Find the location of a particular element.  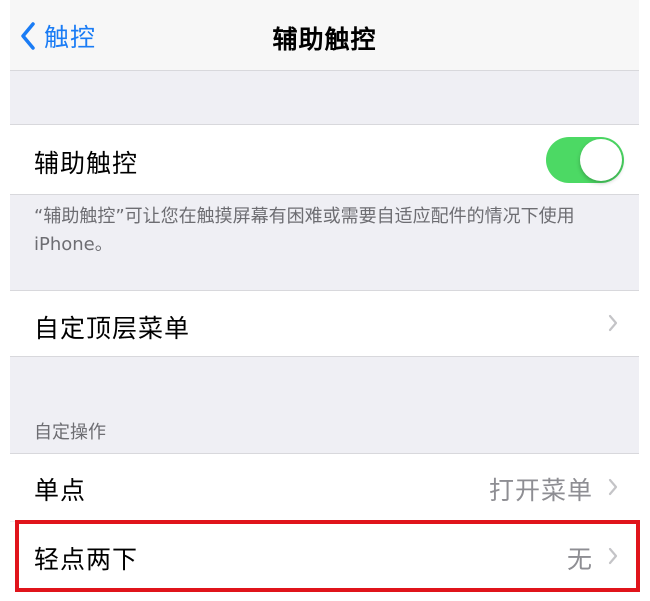

toggle-knob is located at coordinates (601, 160).